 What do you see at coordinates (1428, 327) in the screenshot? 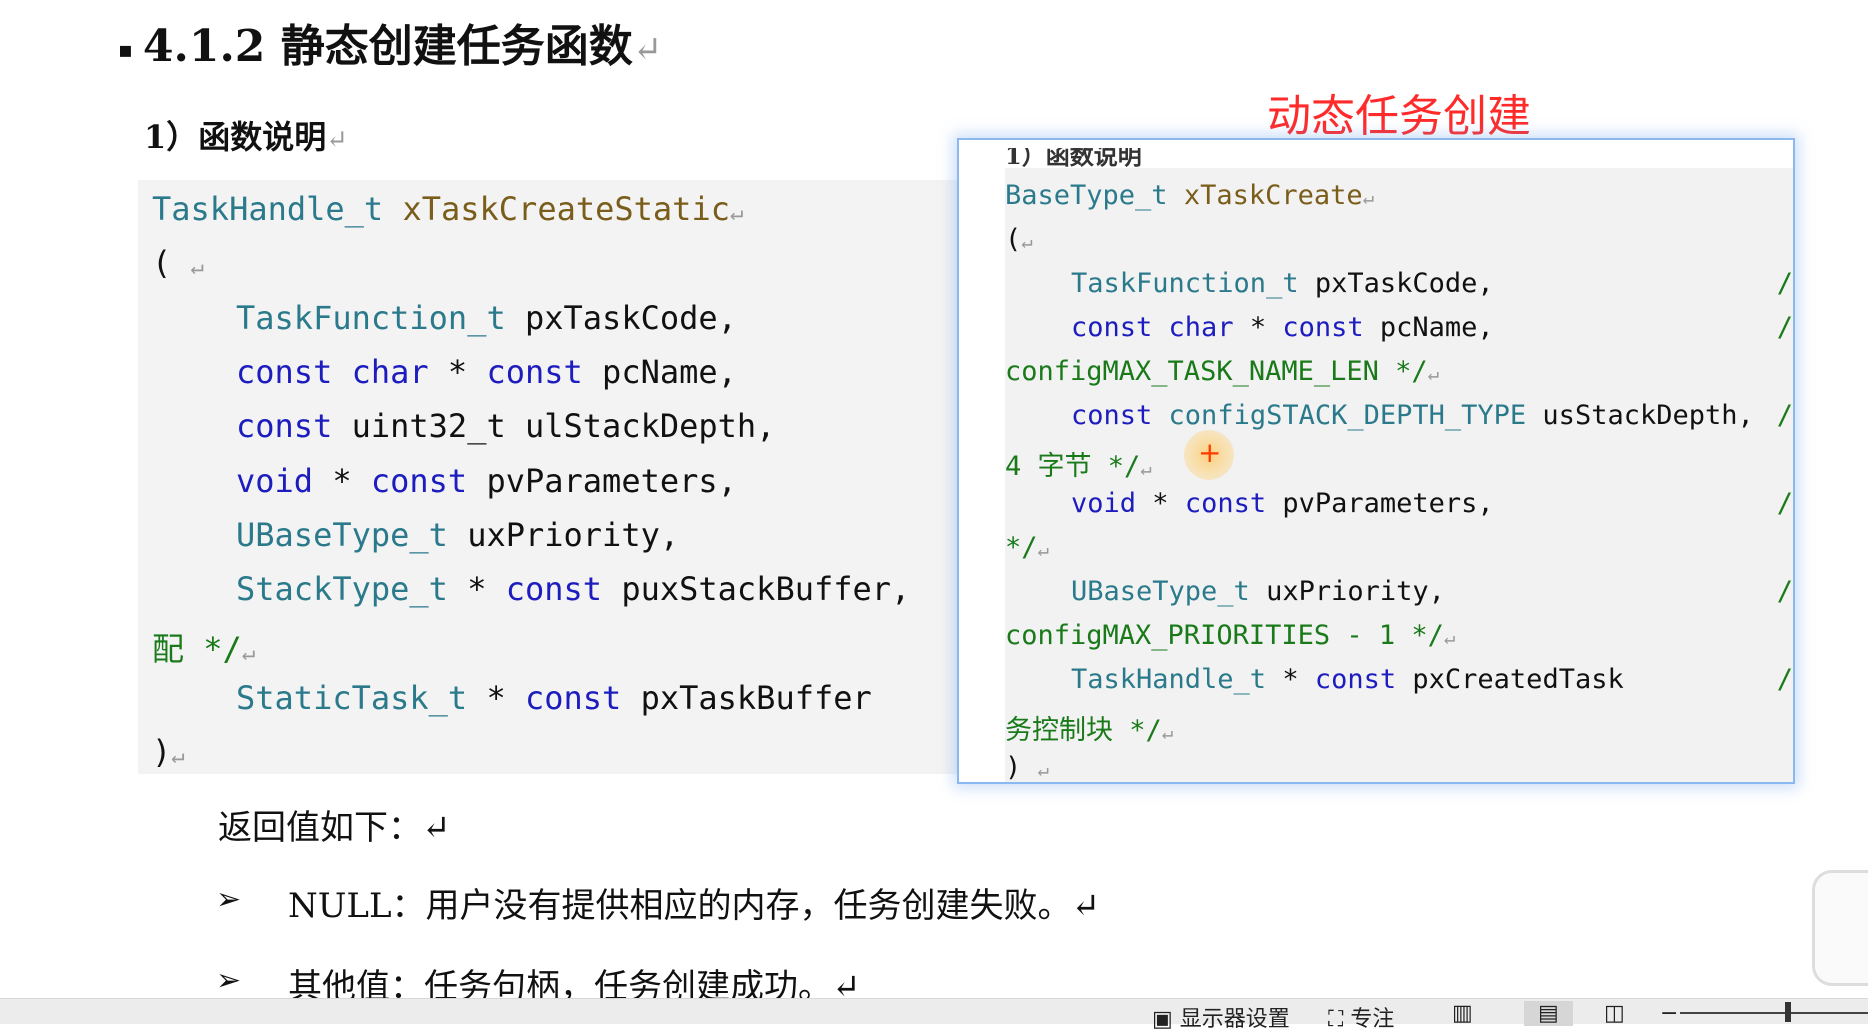
I see `code-token: pcName,` at bounding box center [1428, 327].